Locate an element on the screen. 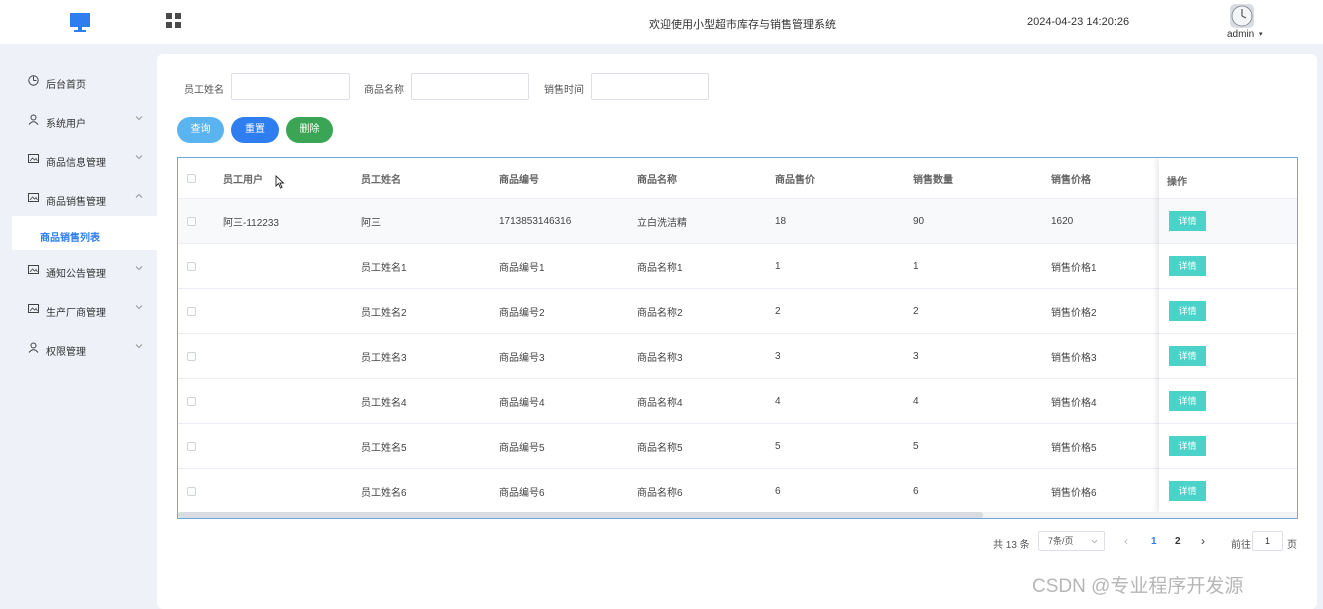 Image resolution: width=1323 pixels, height=609 pixels. cell-sale-price: 销售价格5 is located at coordinates (1074, 448).